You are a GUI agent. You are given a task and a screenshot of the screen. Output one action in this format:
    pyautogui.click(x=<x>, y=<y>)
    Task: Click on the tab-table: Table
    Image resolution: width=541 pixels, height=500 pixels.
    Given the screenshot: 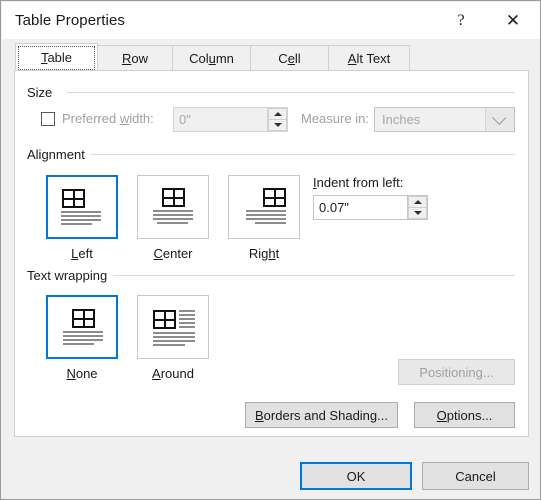 What is the action you would take?
    pyautogui.click(x=56, y=56)
    